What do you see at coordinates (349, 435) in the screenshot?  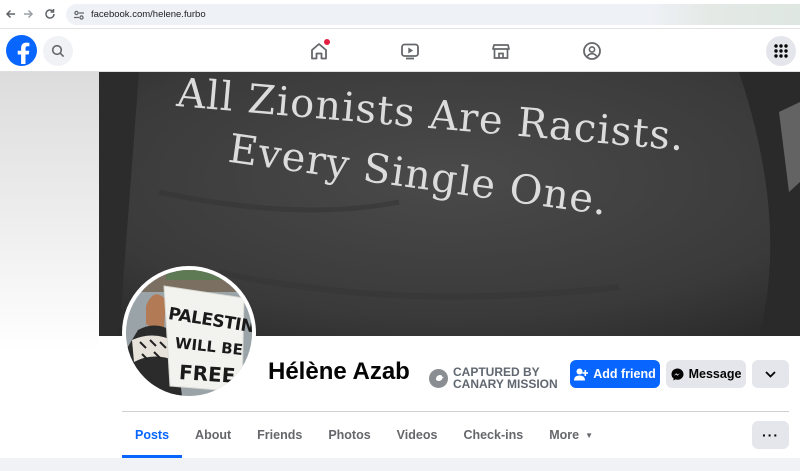 I see `tab-photos: Photos` at bounding box center [349, 435].